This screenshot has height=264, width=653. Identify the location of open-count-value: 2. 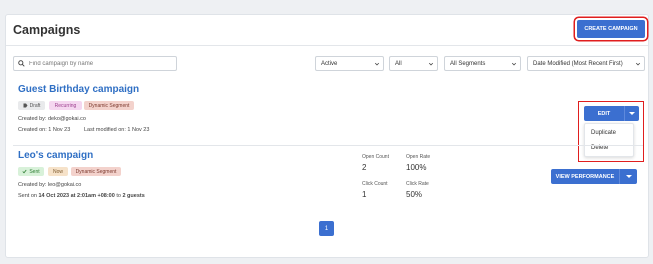
(364, 167).